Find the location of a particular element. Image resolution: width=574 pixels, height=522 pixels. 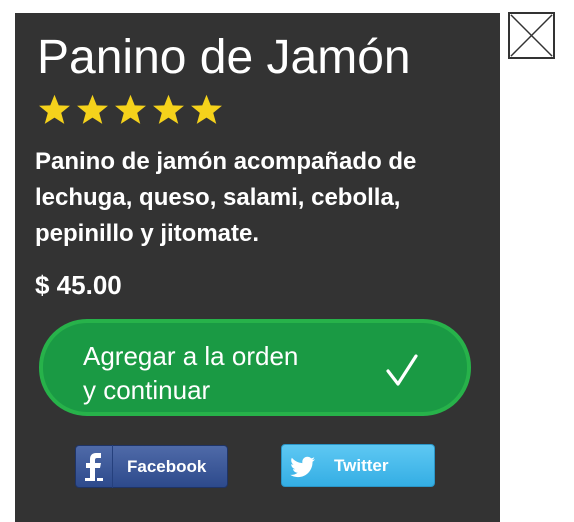

twitter-icon is located at coordinates (303, 466).